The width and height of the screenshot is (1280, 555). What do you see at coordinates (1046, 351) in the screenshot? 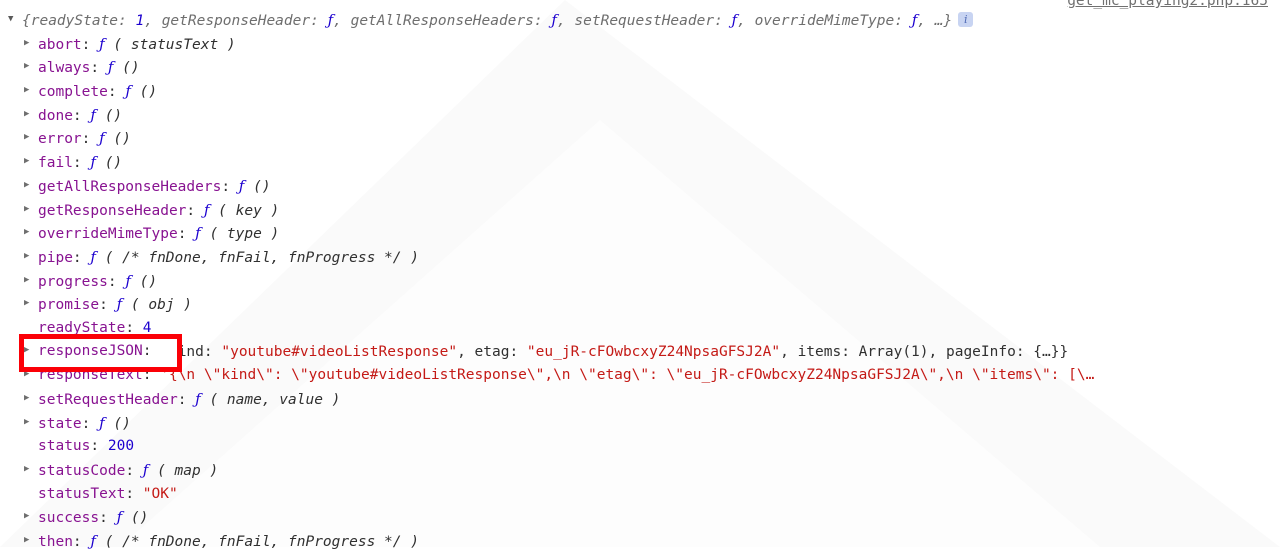
I see `preview-value-pageinfo: {…}` at bounding box center [1046, 351].